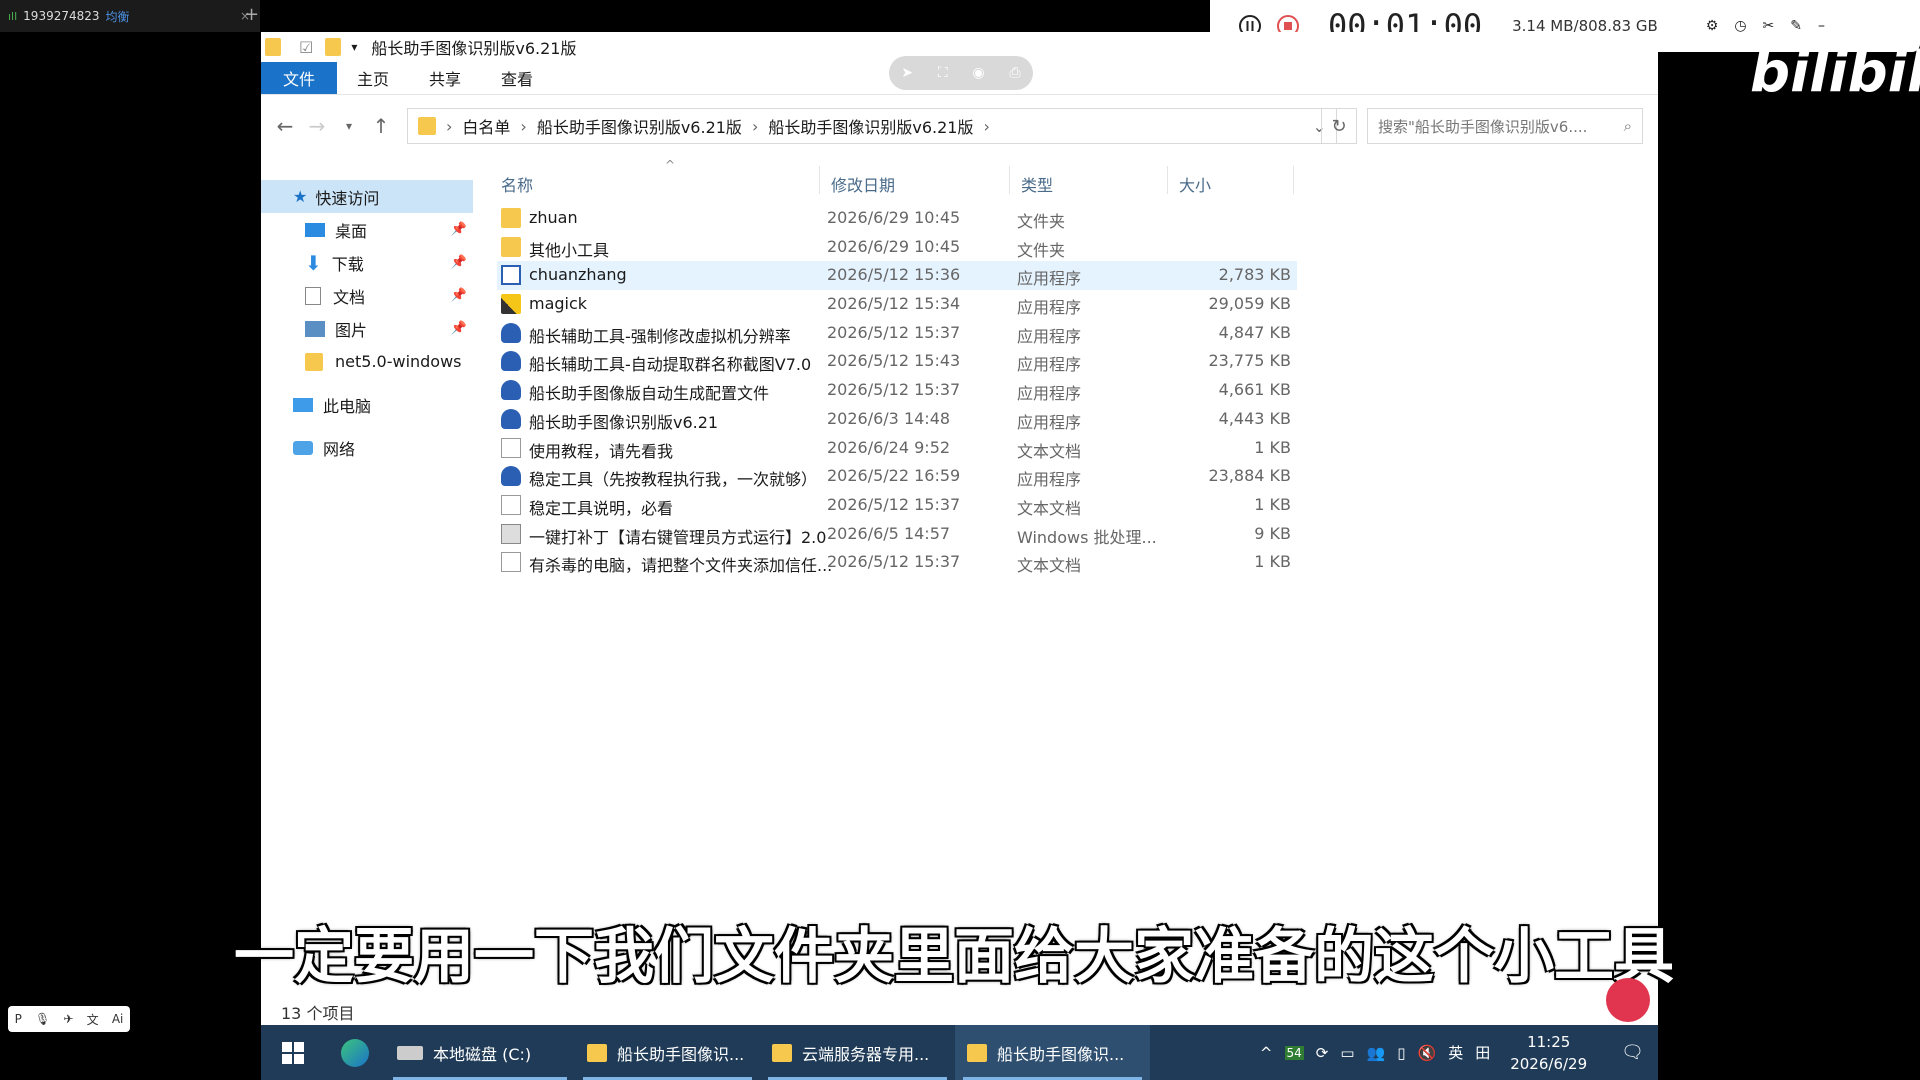  What do you see at coordinates (347, 264) in the screenshot?
I see `nav-label: 下载` at bounding box center [347, 264].